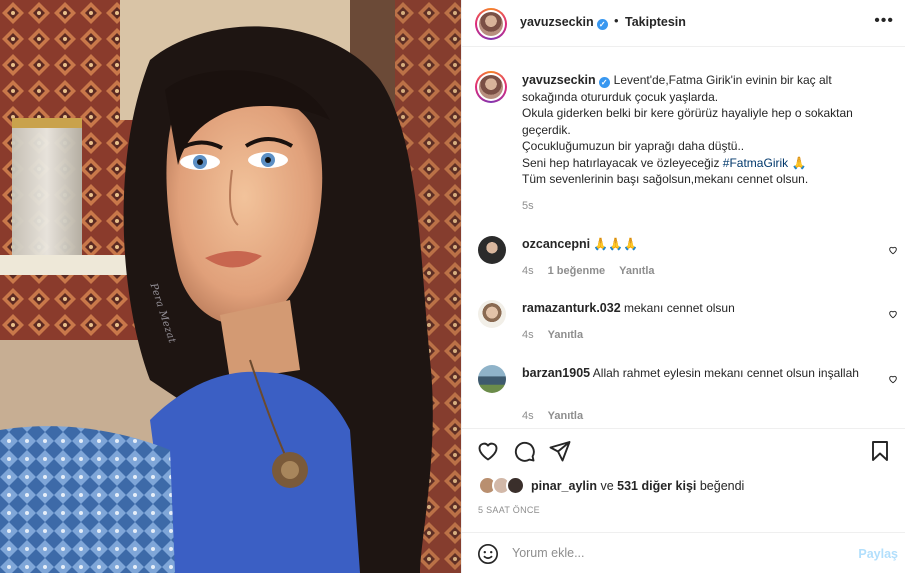 The image size is (905, 573). Describe the element at coordinates (491, 87) in the screenshot. I see `caption-avatar` at that location.